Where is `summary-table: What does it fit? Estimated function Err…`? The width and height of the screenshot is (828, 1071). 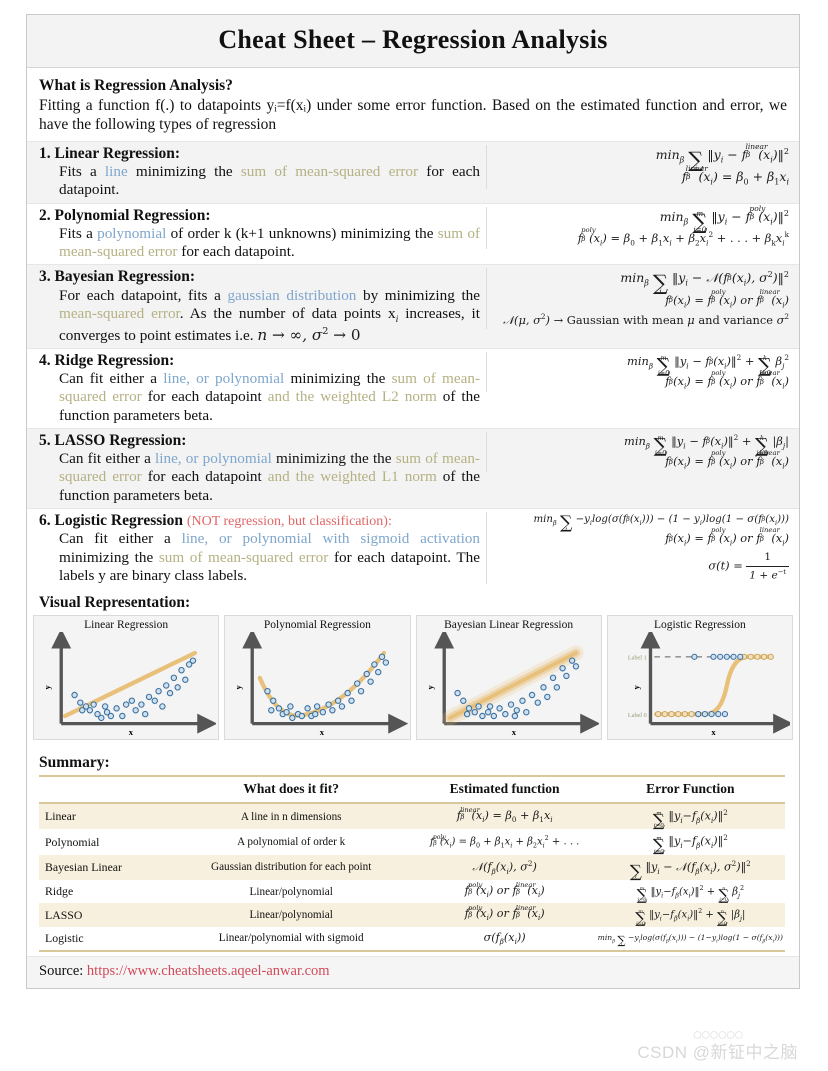 summary-table: What does it fit? Estimated function Err… is located at coordinates (412, 863).